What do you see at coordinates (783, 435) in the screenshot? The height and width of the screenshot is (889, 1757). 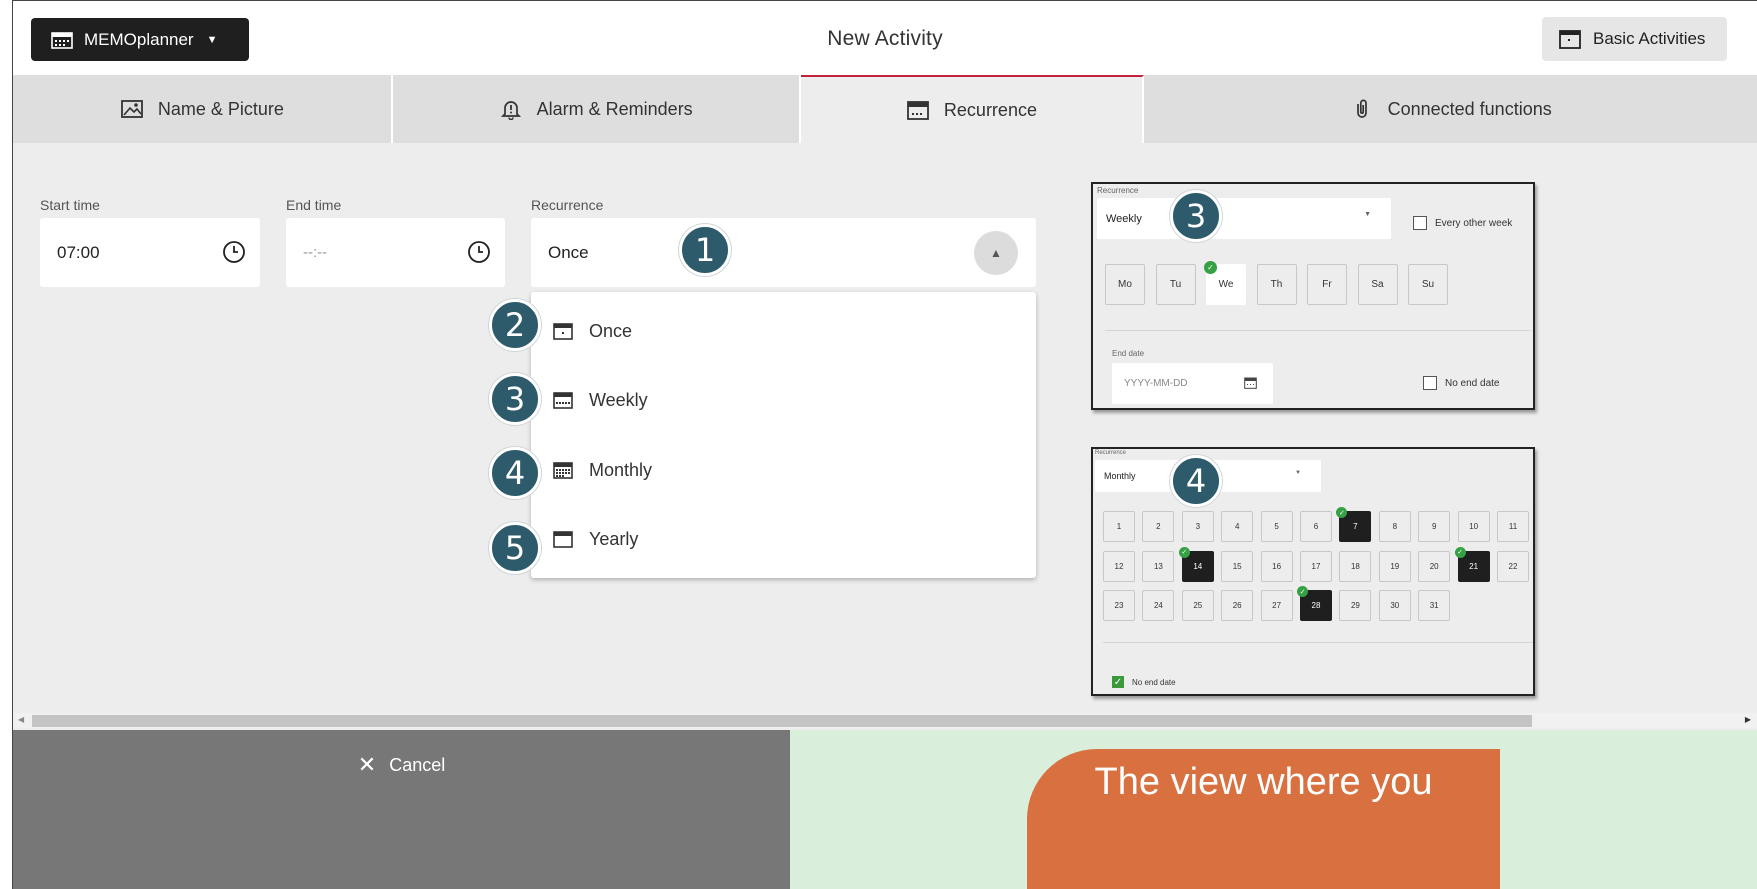 I see `recurrence-dropdown: Once Weekly Monthly Yearly` at bounding box center [783, 435].